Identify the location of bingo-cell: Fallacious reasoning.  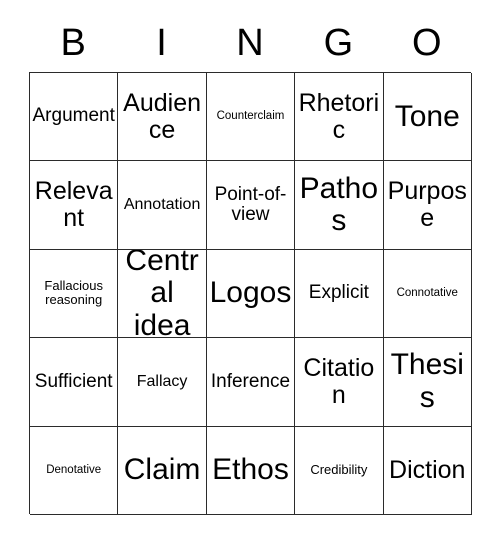
(74, 294).